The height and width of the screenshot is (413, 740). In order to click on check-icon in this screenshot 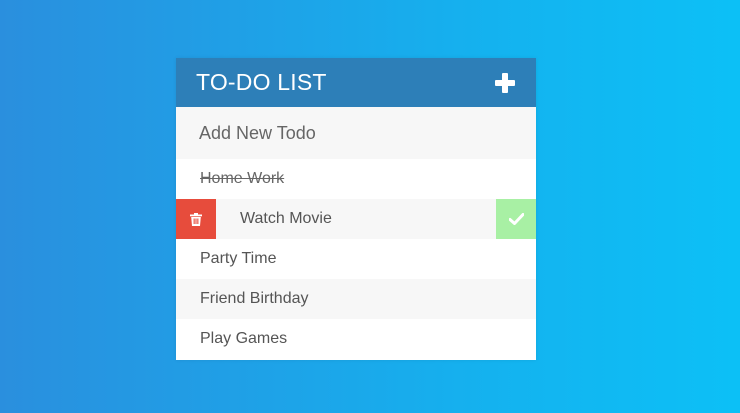, I will do `click(516, 219)`.